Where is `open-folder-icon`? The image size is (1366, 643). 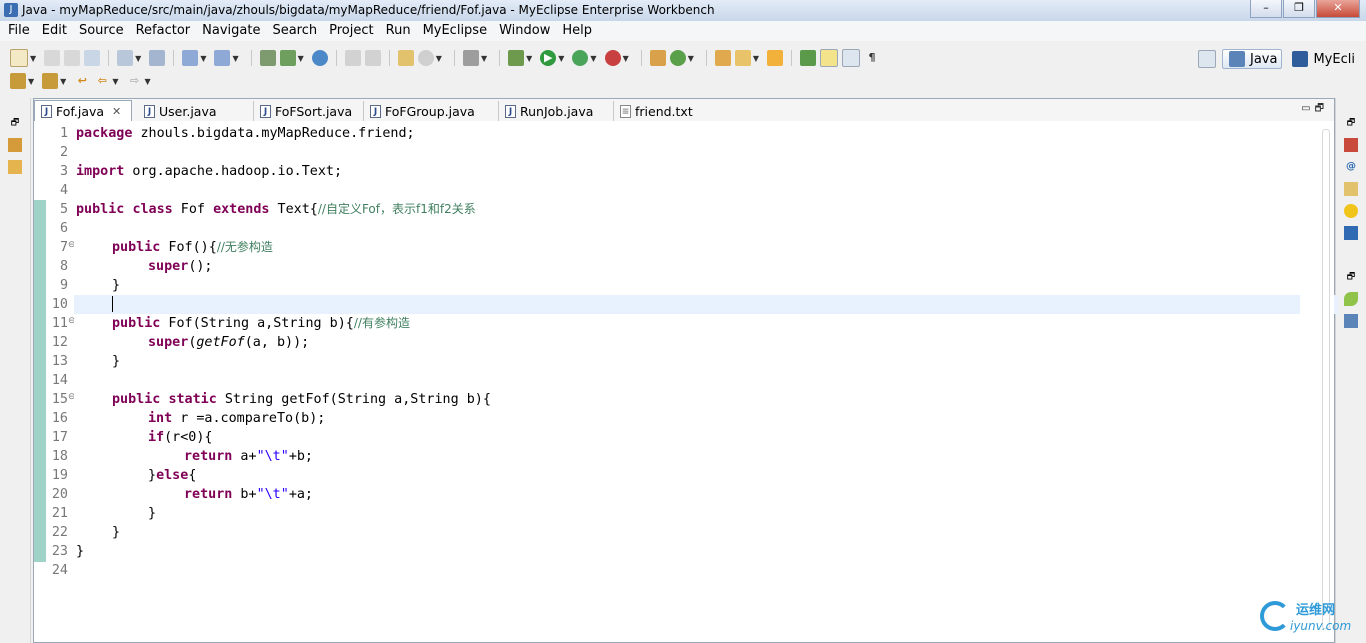
open-folder-icon is located at coordinates (722, 58).